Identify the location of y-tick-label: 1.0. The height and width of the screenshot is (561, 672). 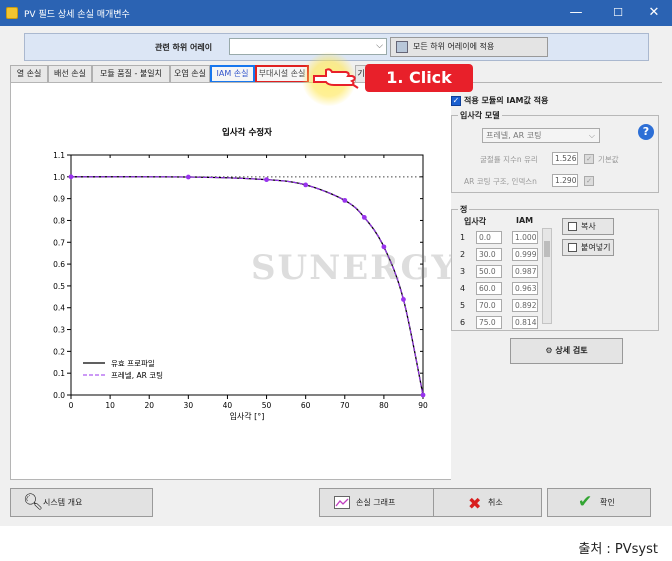
(59, 177).